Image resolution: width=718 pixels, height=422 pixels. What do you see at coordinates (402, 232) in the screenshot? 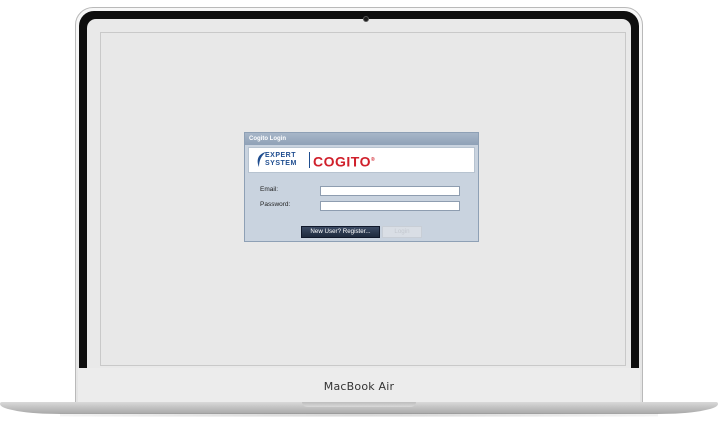
I see `login-button: Login` at bounding box center [402, 232].